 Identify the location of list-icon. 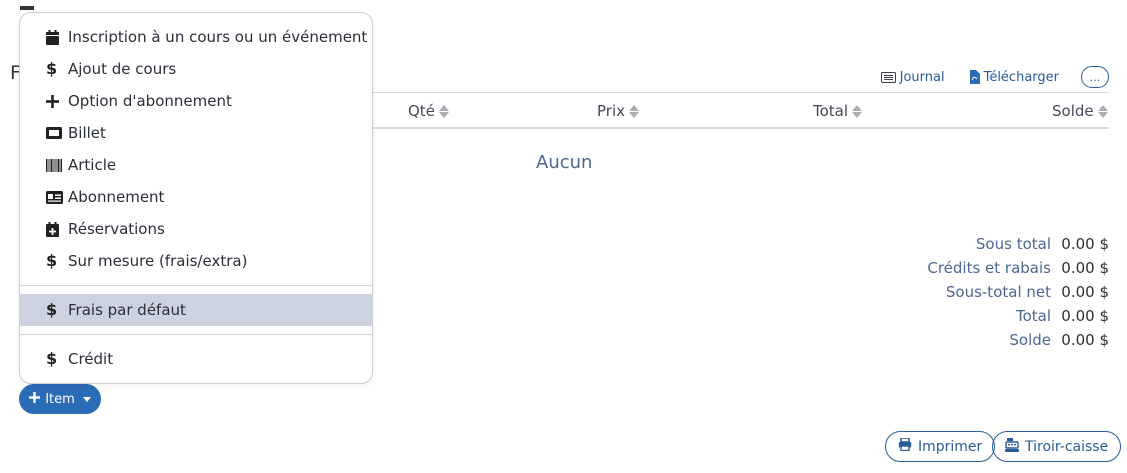
(888, 77).